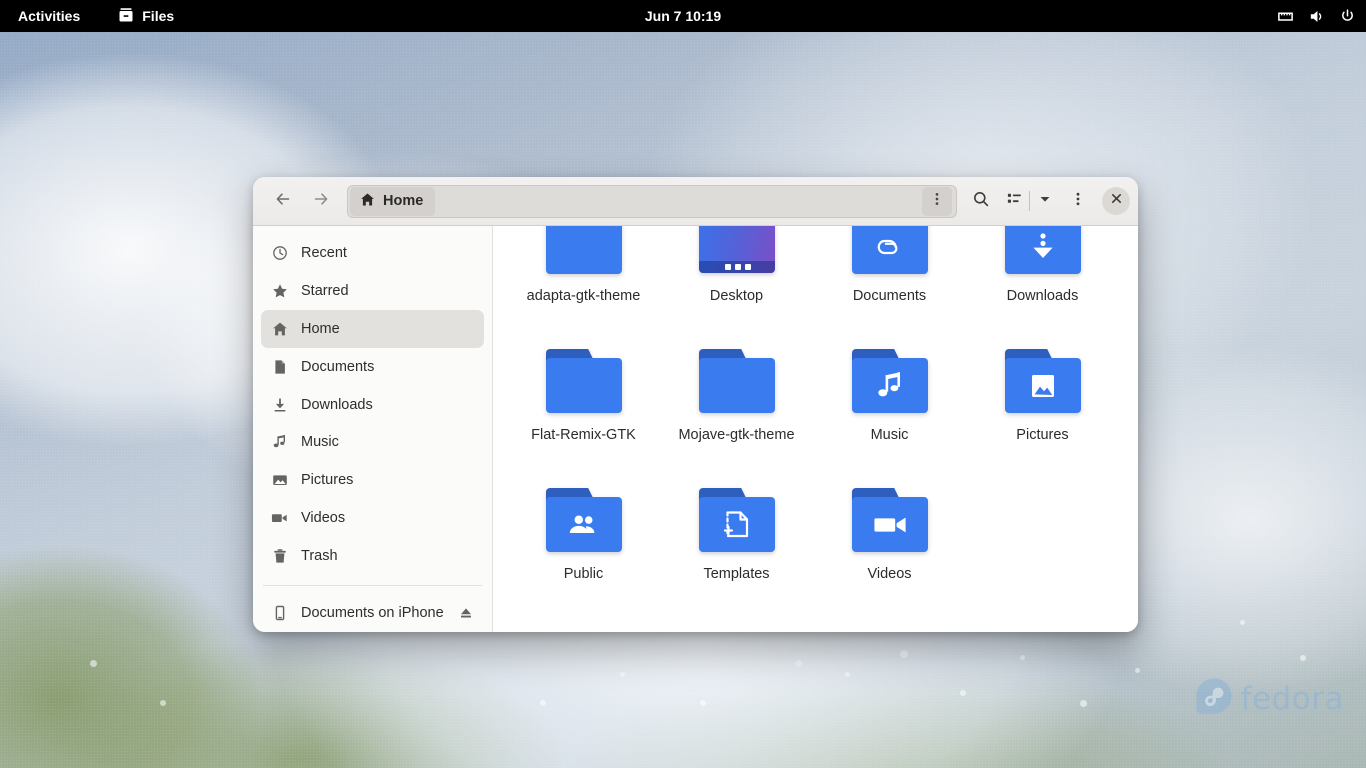 This screenshot has width=1366, height=768. I want to click on folder-downloads-icon, so click(1043, 254).